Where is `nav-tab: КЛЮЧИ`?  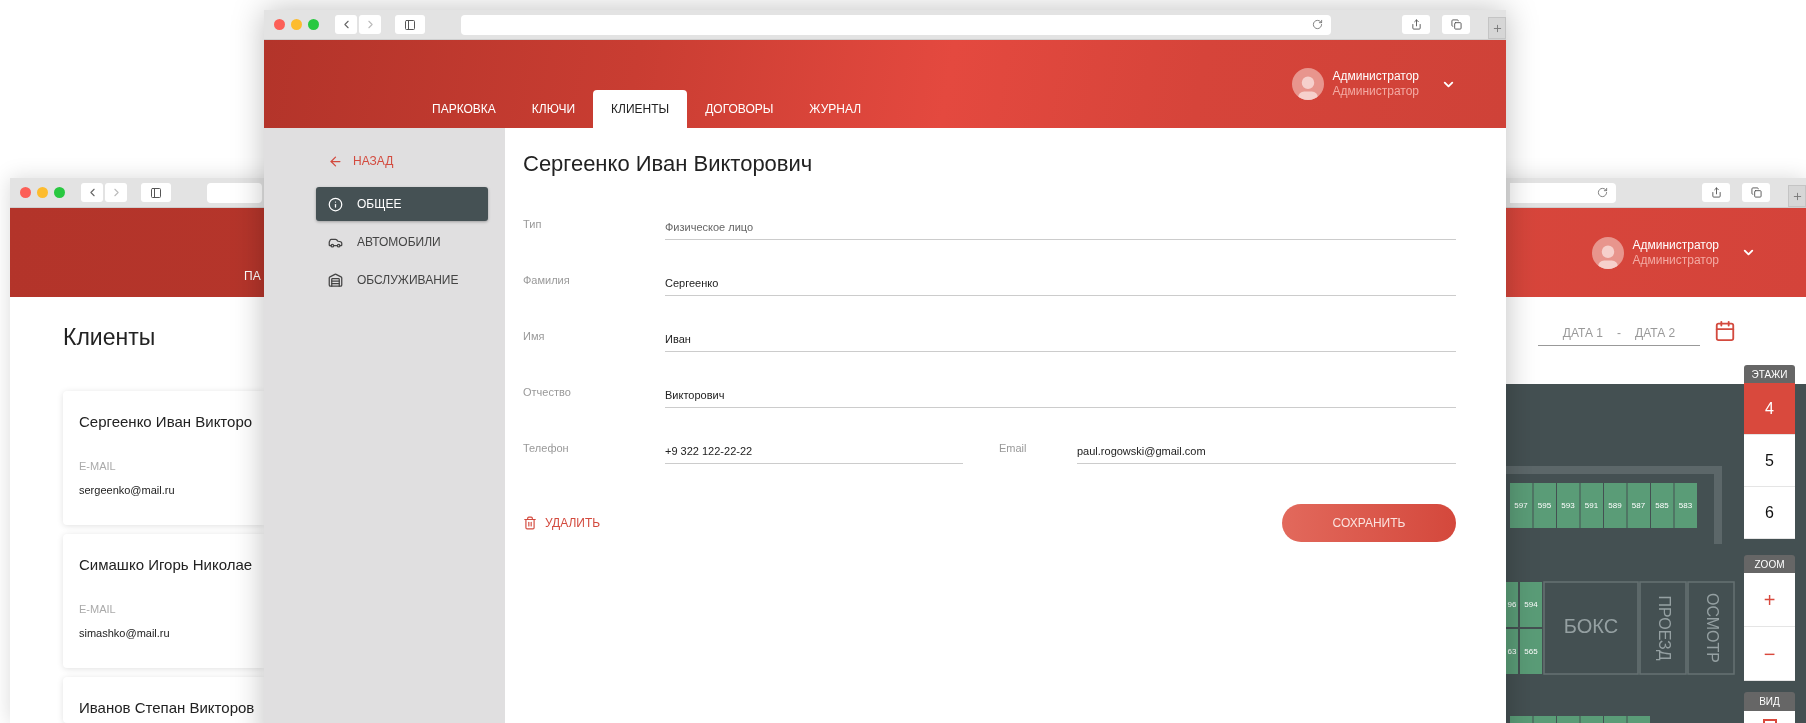 nav-tab: КЛЮЧИ is located at coordinates (553, 109).